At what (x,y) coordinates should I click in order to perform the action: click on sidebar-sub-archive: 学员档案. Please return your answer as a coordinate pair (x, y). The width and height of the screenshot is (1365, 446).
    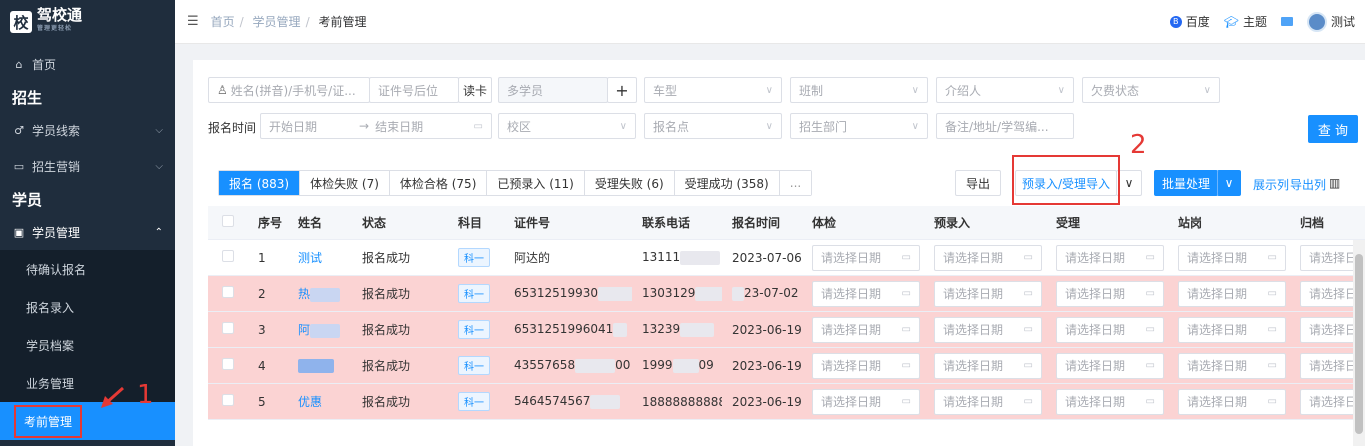
    Looking at the image, I should click on (87, 345).